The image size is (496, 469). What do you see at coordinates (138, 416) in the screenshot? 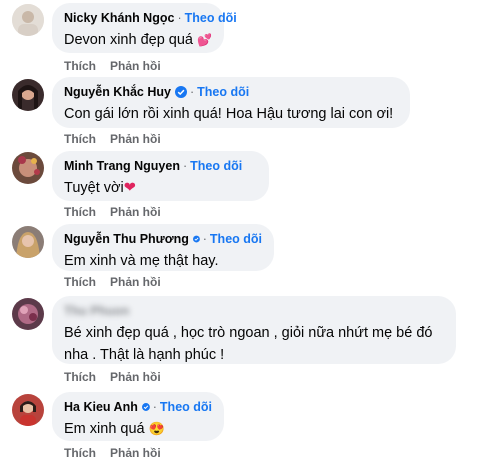
I see `comment-bubble: Ha Kieu Anh · Theo dõi Em xinh quá 😍` at bounding box center [138, 416].